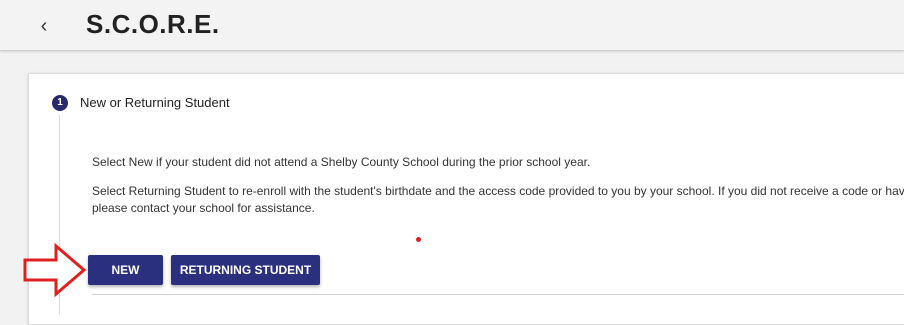  What do you see at coordinates (245, 270) in the screenshot?
I see `returning-student-button: RETURNING STUDENT` at bounding box center [245, 270].